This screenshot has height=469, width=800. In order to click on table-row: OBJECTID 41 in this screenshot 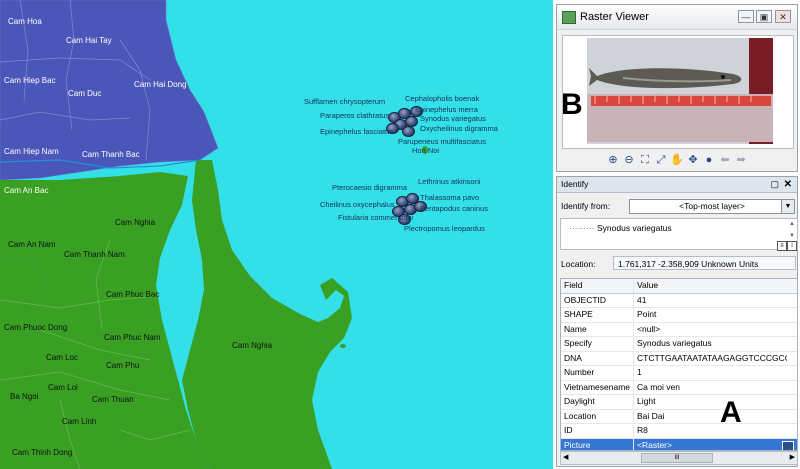, I will do `click(679, 300)`.